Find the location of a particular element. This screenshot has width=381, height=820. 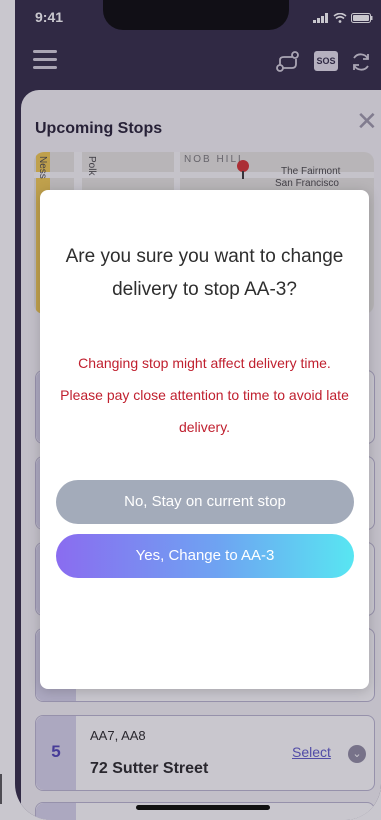

change-stop-button: Yes, Change to AA-3 is located at coordinates (205, 556).